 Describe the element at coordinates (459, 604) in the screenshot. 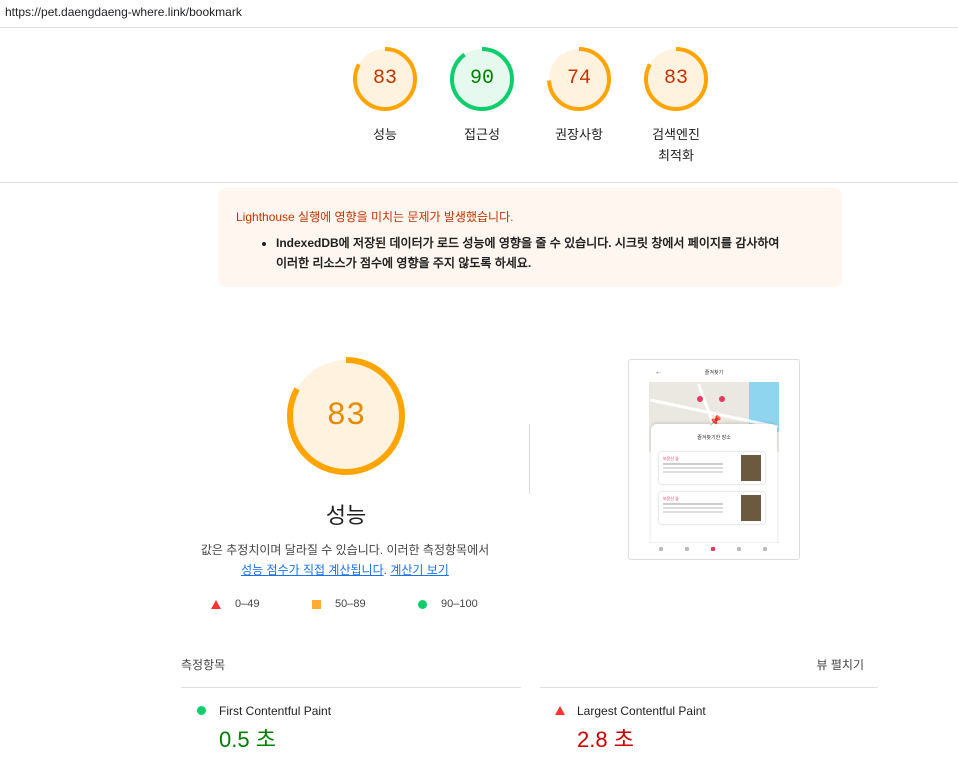

I see `legend-range: 90–100` at that location.